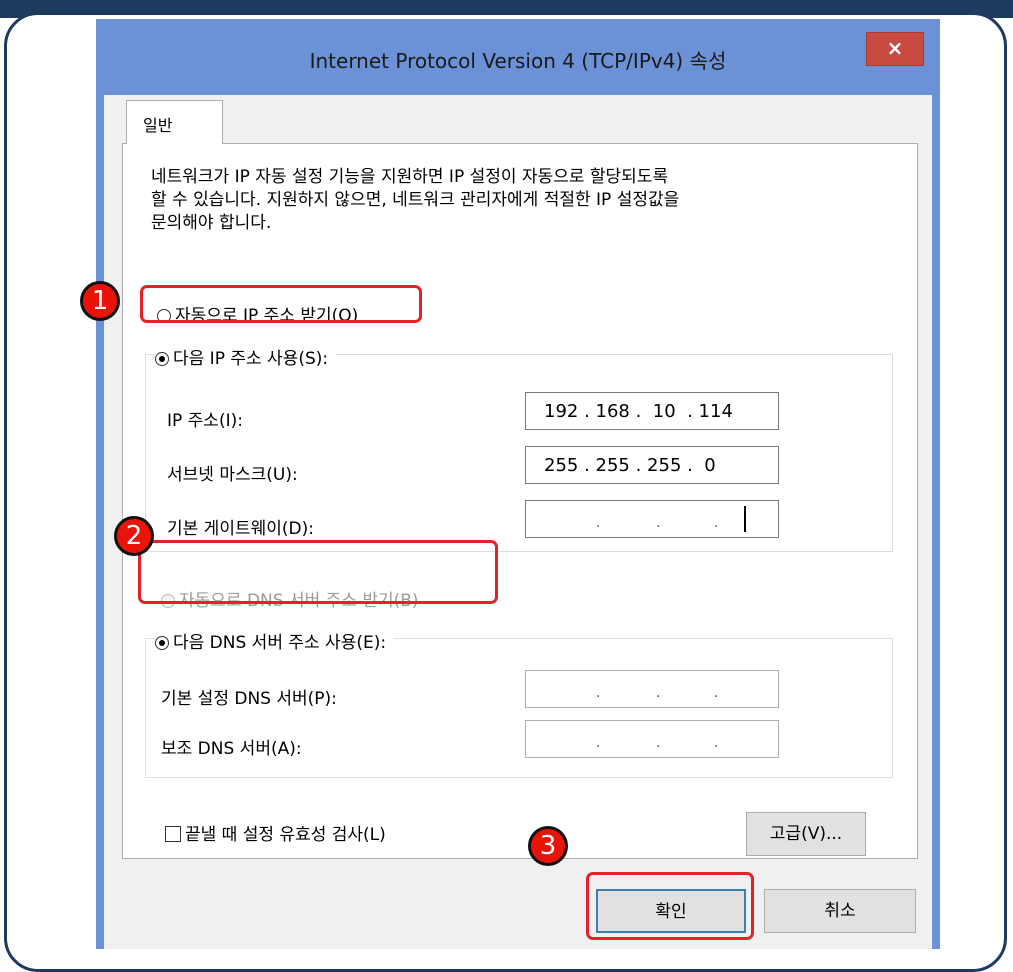  Describe the element at coordinates (652, 689) in the screenshot. I see `preferred-dns-input: . . .` at that location.